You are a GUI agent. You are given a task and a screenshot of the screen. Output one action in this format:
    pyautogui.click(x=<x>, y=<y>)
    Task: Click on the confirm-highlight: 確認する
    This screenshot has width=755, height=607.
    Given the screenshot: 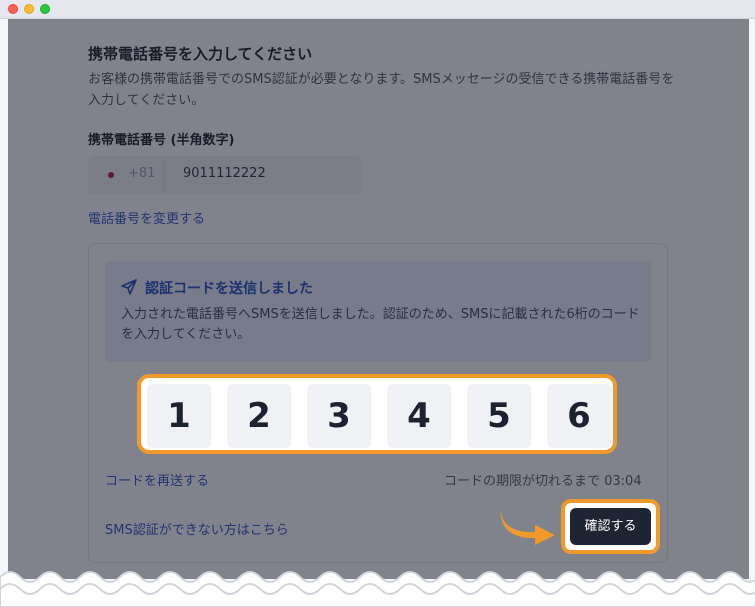 What is the action you would take?
    pyautogui.click(x=610, y=526)
    